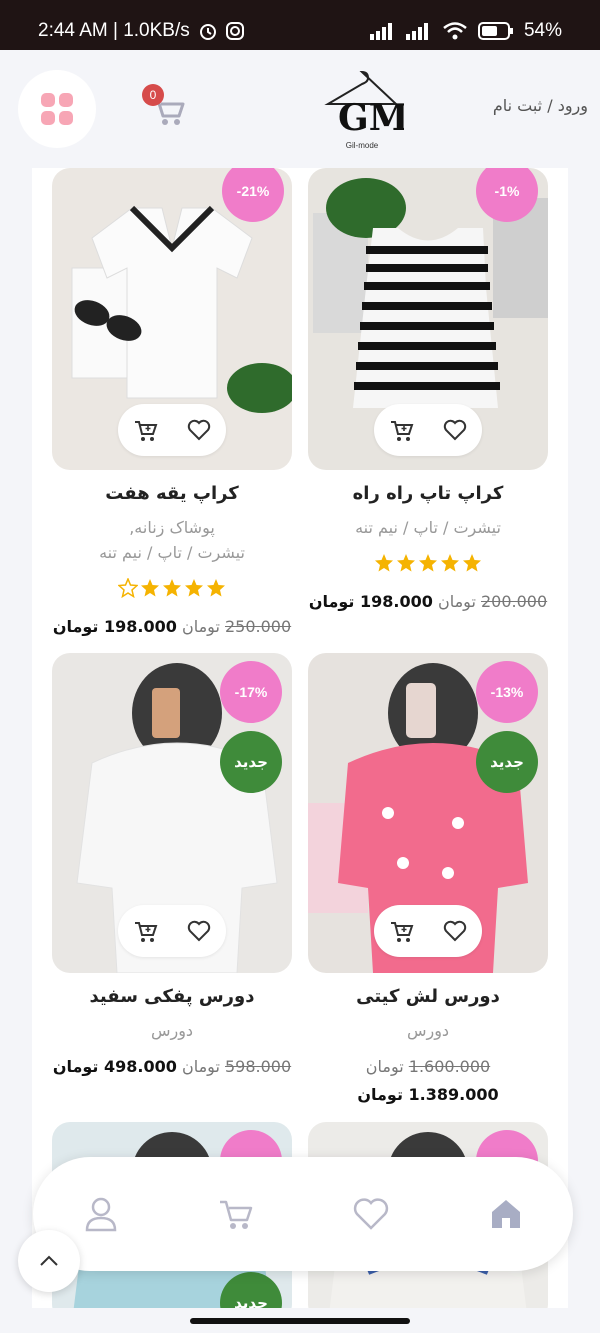  I want to click on header-cart-button: 0, so click(165, 107).